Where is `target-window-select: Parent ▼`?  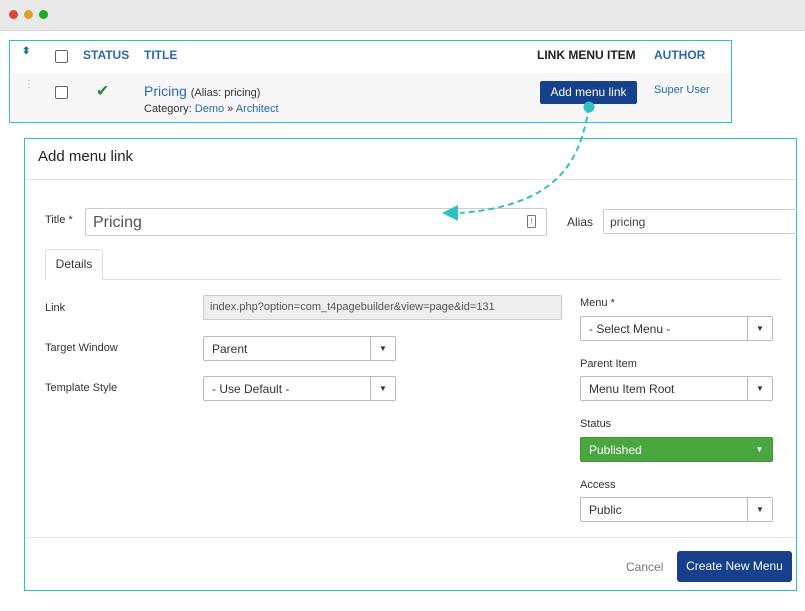
target-window-select: Parent ▼ is located at coordinates (299, 348).